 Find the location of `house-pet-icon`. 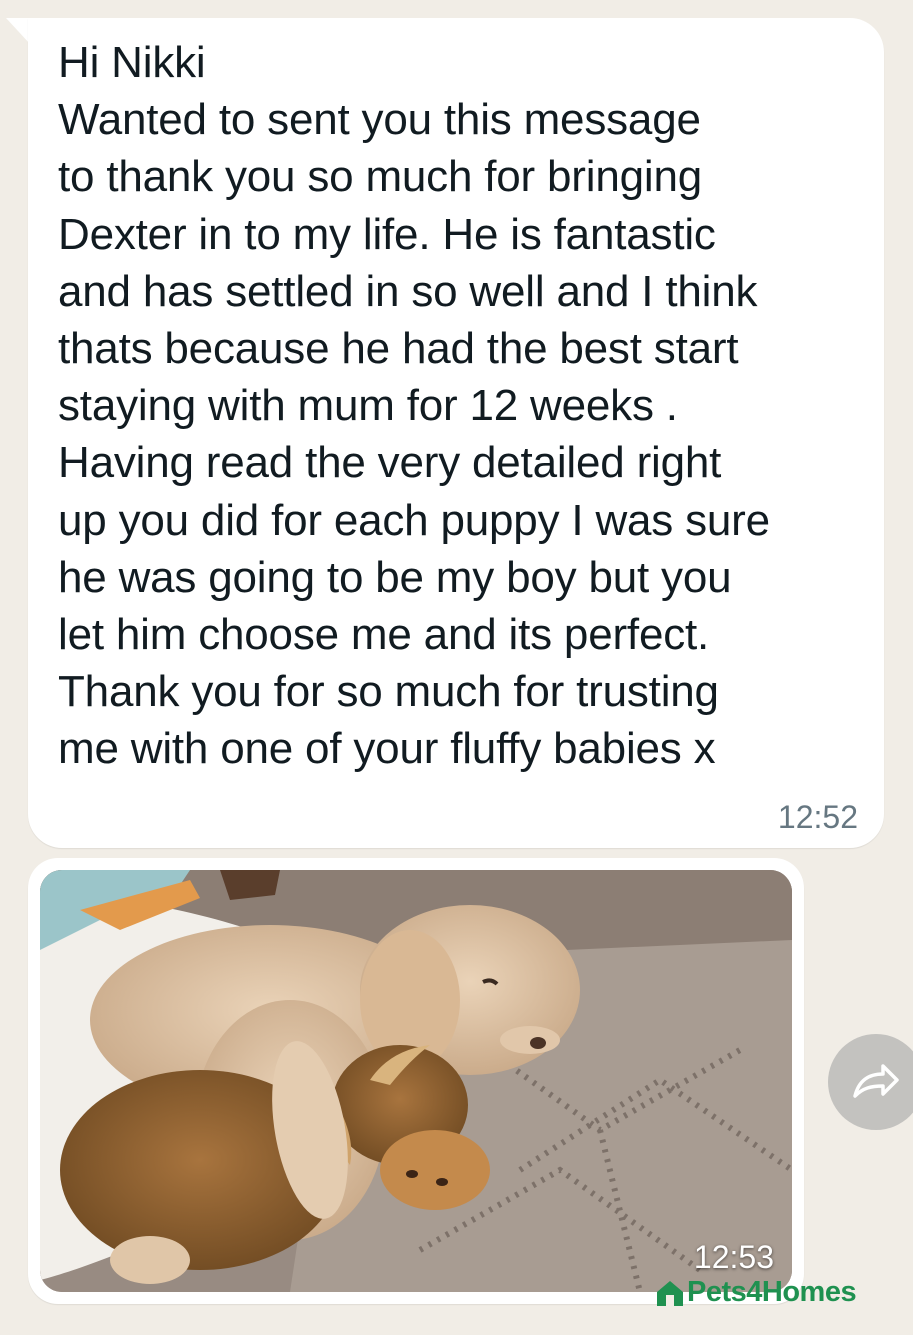

house-pet-icon is located at coordinates (670, 1293).